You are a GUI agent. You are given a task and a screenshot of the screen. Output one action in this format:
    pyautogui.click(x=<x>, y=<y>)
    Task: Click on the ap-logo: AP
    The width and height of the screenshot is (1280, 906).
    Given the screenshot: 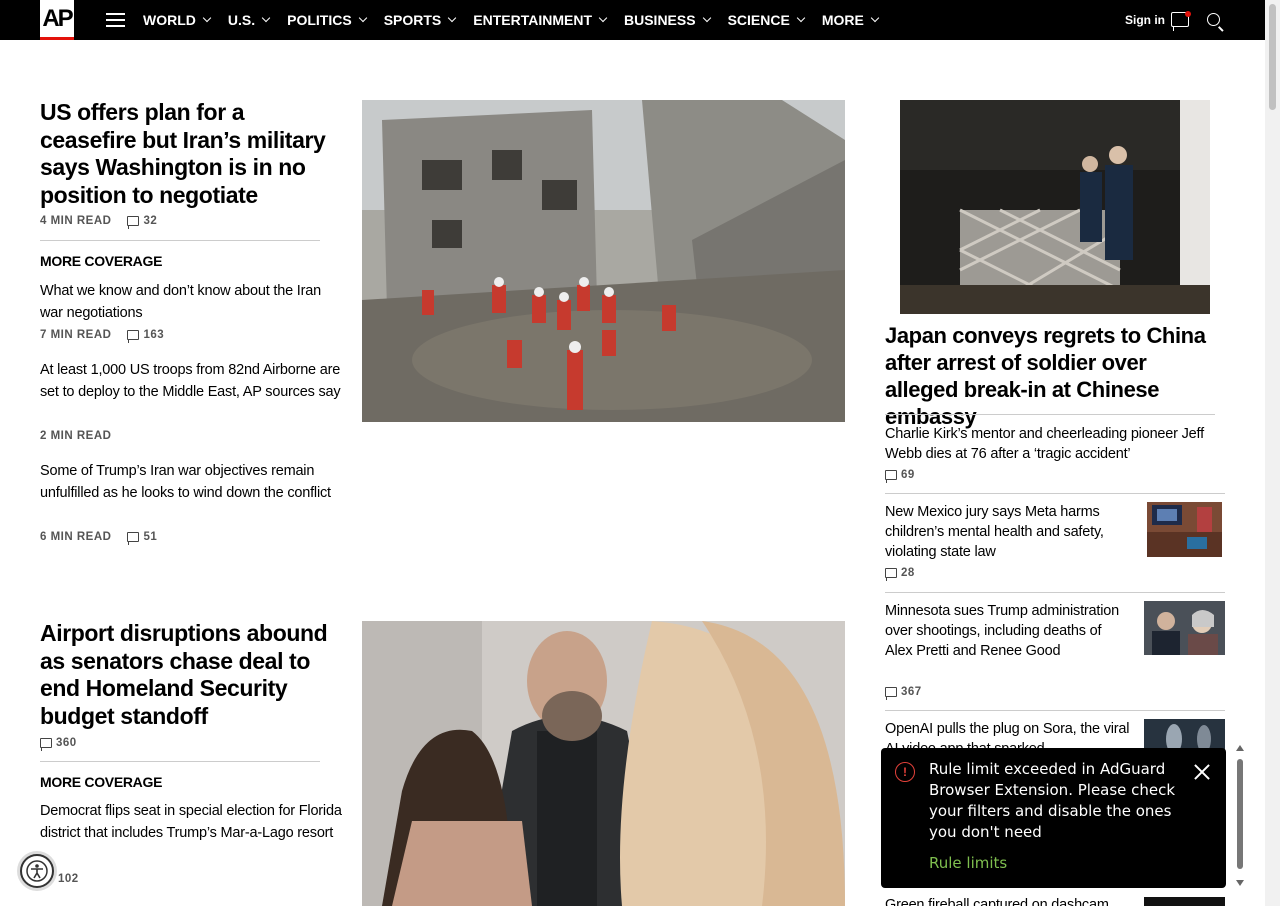 What is the action you would take?
    pyautogui.click(x=57, y=20)
    